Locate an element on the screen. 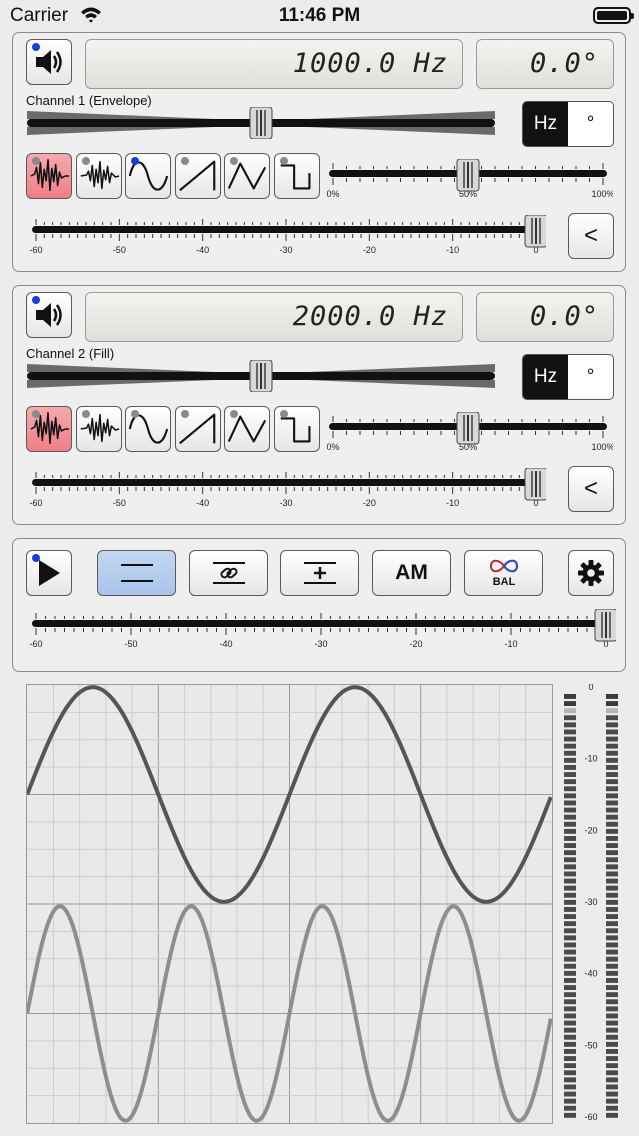 This screenshot has width=639, height=1136. channel1-wave-sawtooth-button is located at coordinates (197, 176).